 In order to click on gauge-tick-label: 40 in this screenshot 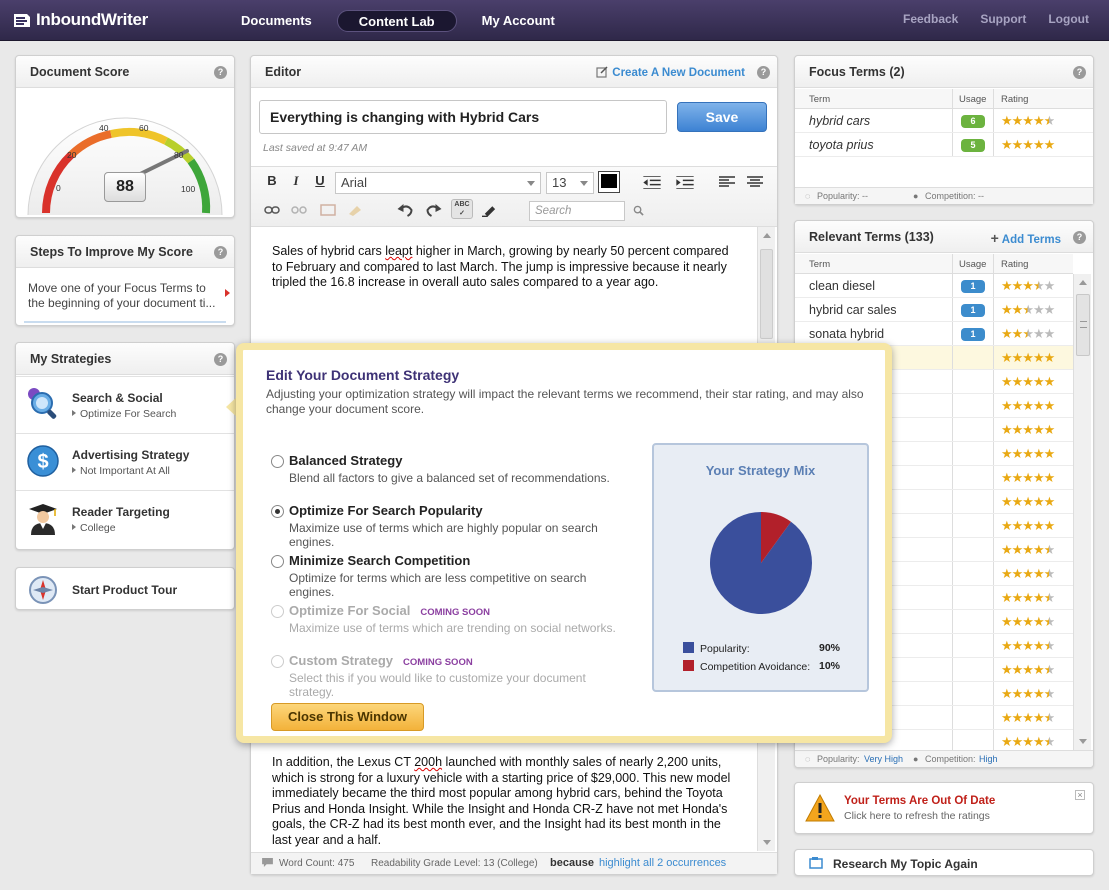, I will do `click(104, 128)`.